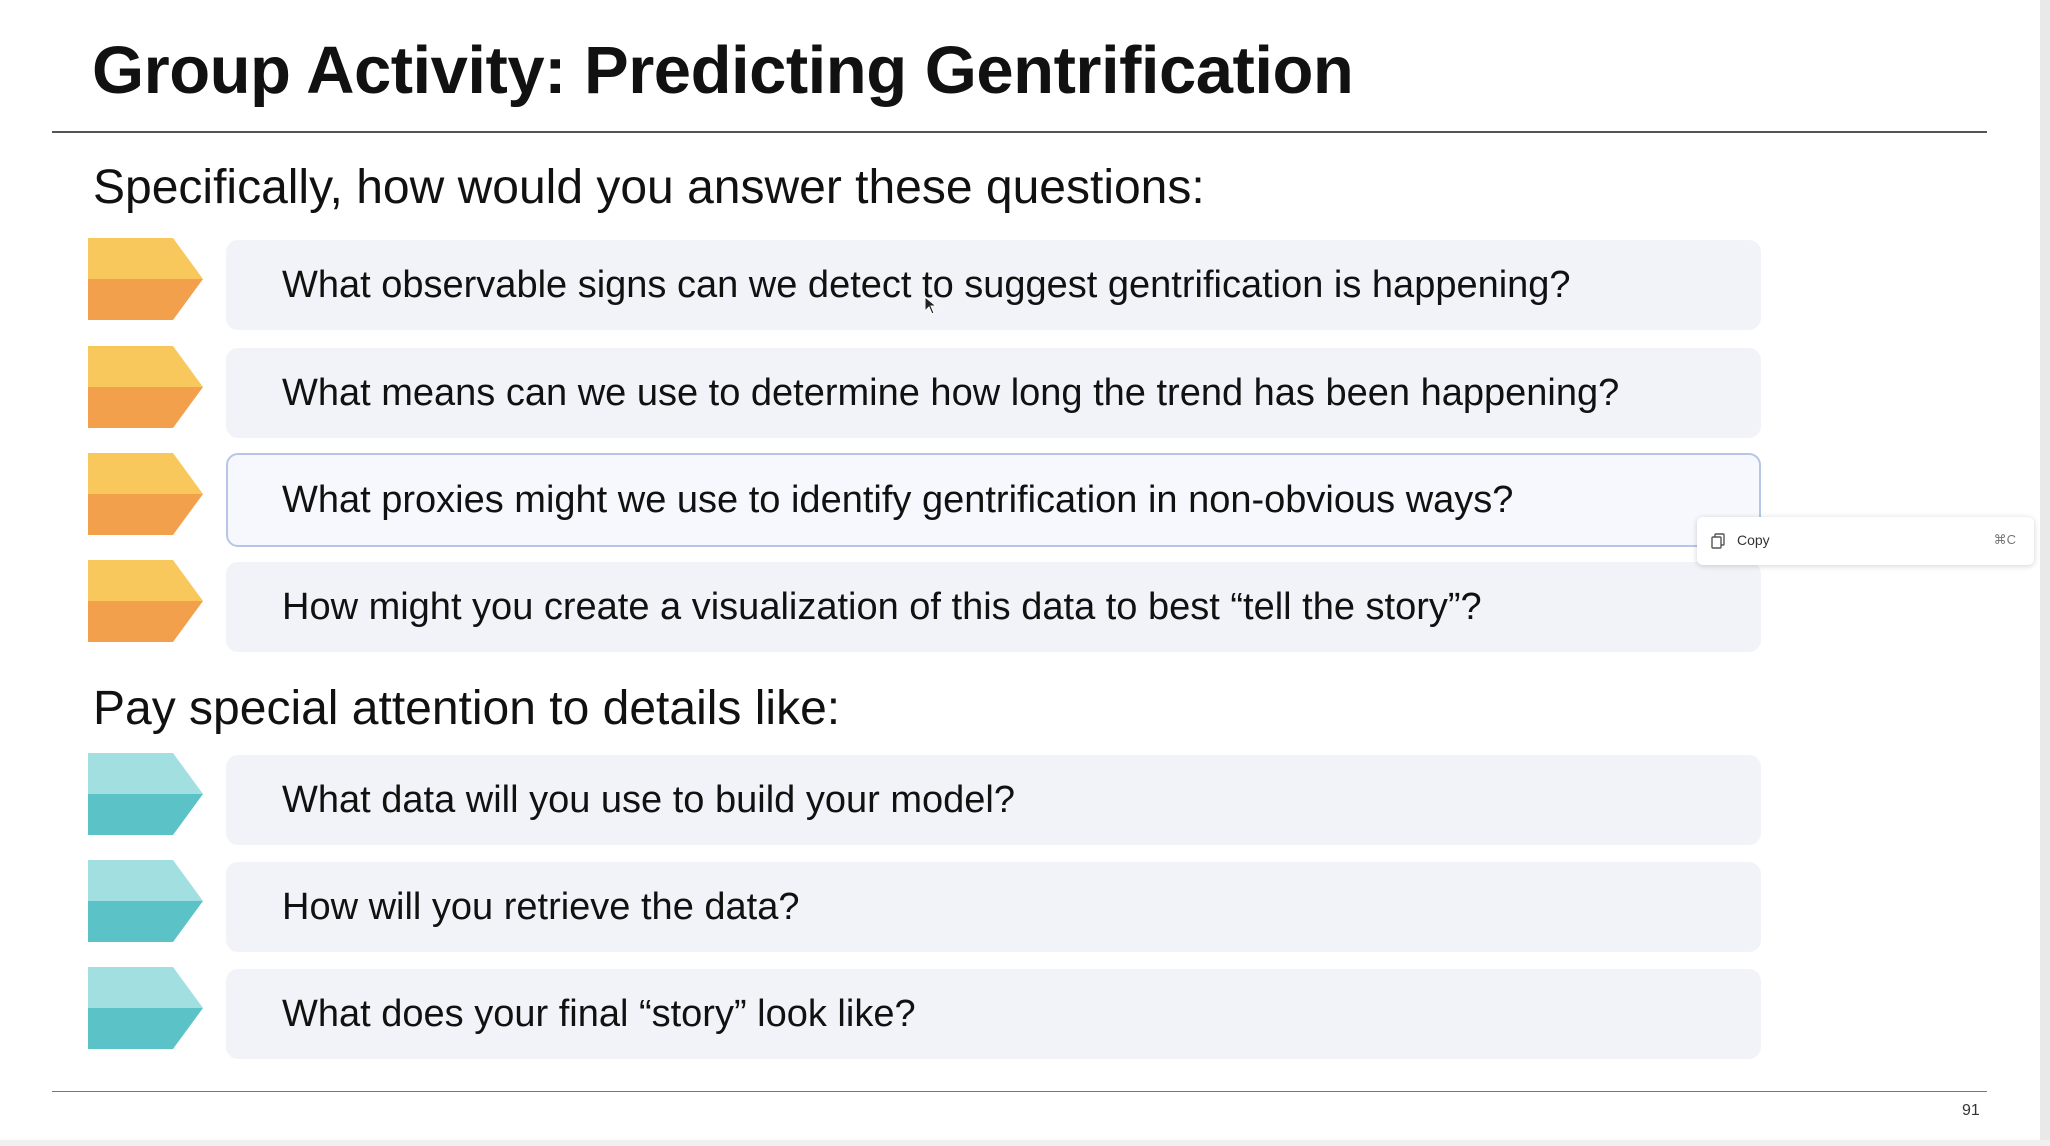  What do you see at coordinates (1753, 540) in the screenshot?
I see `copy-menu-item-label: Copy` at bounding box center [1753, 540].